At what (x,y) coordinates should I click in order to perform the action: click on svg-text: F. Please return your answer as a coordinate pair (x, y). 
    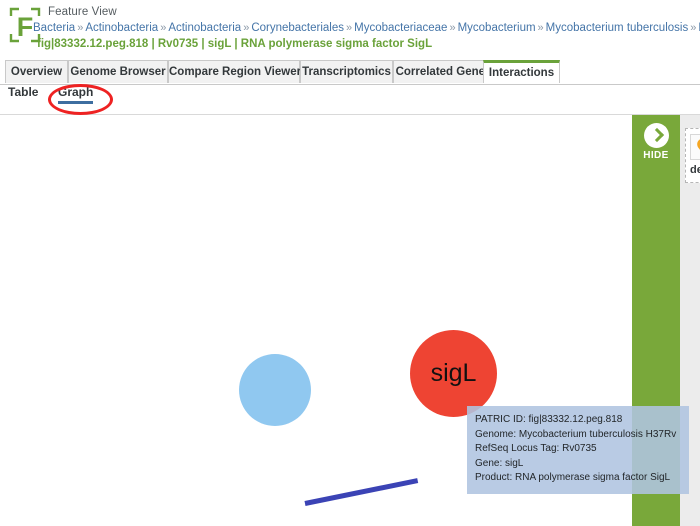
    Looking at the image, I should click on (25, 27).